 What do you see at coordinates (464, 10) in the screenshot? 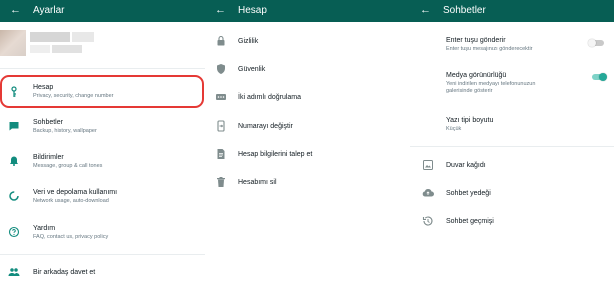
I see `screen-title: Sohbetler` at bounding box center [464, 10].